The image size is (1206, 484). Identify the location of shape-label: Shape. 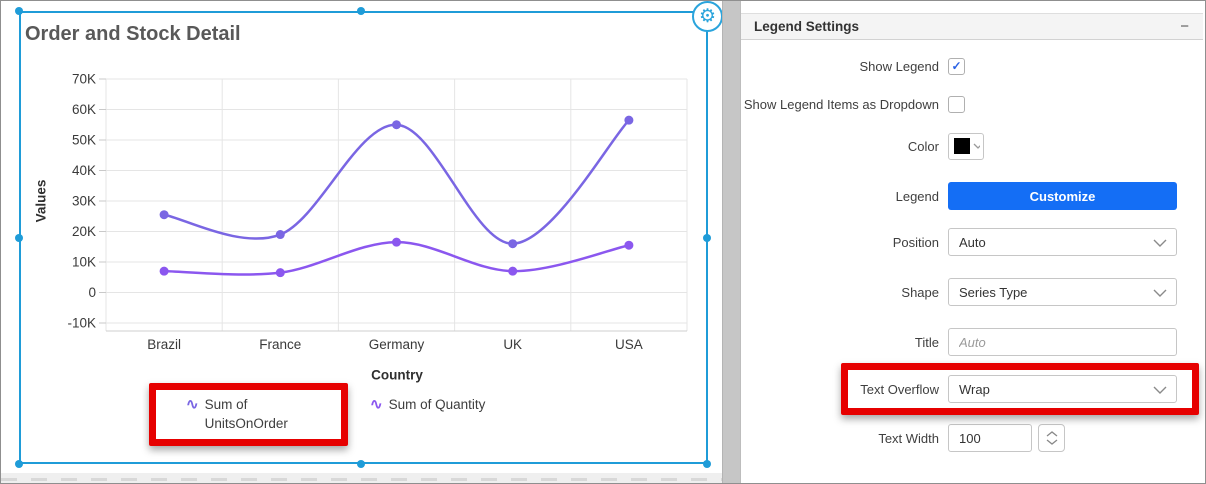
(920, 292).